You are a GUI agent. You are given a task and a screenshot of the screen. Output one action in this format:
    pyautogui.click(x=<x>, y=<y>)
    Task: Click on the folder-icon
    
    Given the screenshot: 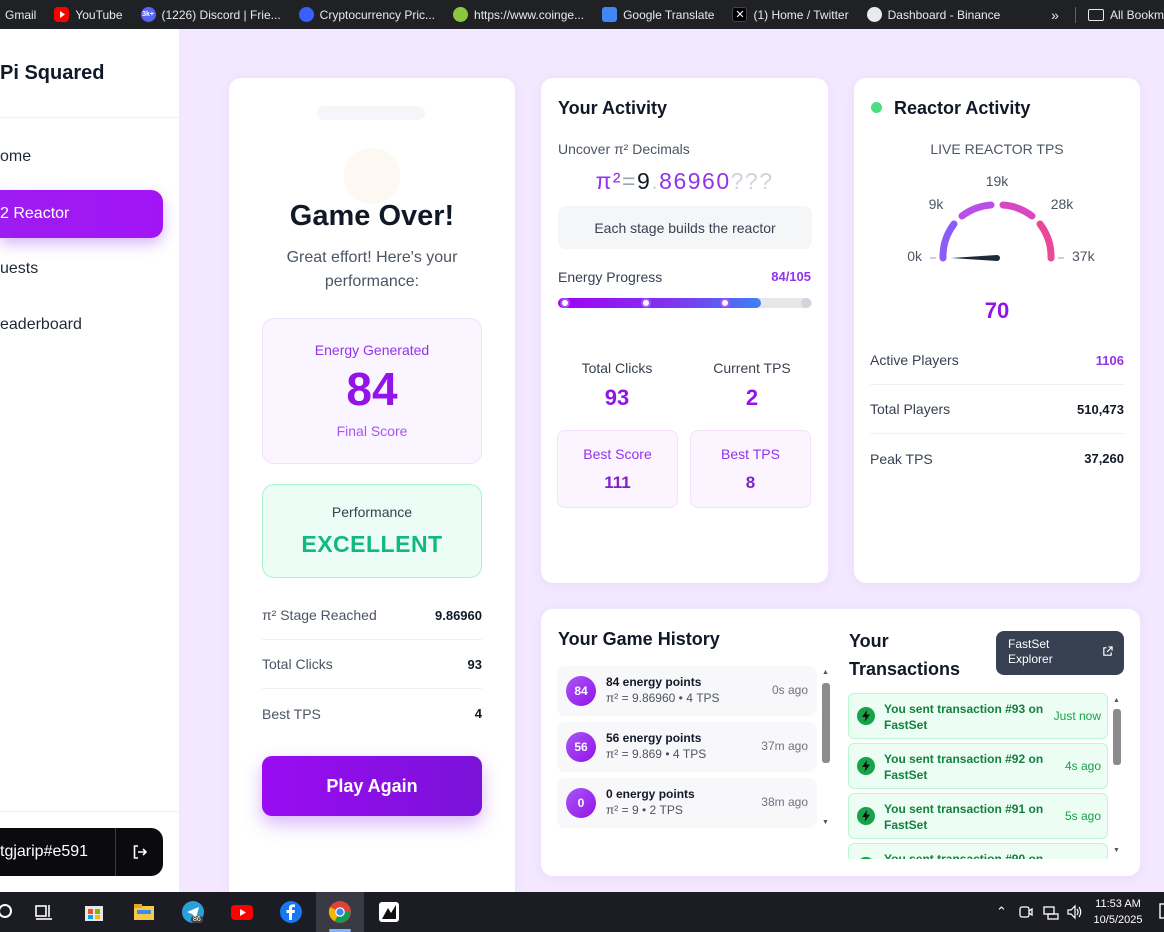 What is the action you would take?
    pyautogui.click(x=1095, y=14)
    